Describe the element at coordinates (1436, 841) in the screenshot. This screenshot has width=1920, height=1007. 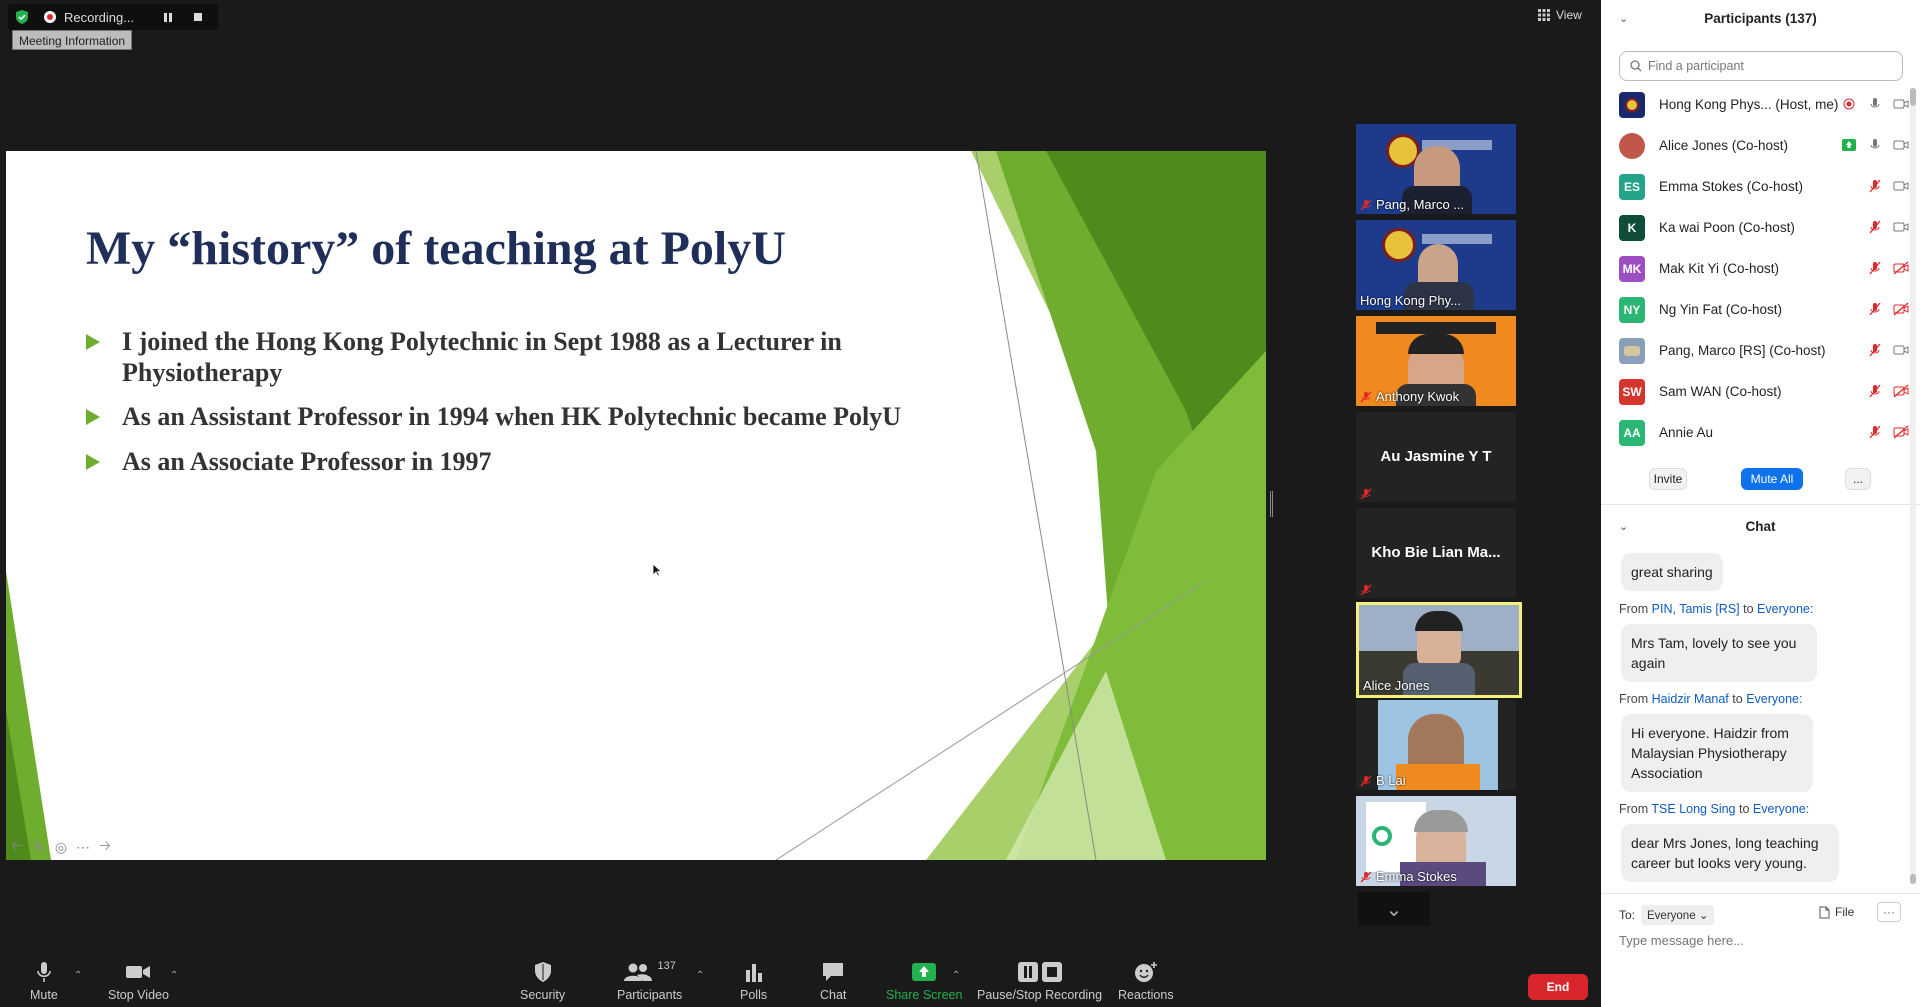
I see `video-thumbnail: Emma Stokes` at that location.